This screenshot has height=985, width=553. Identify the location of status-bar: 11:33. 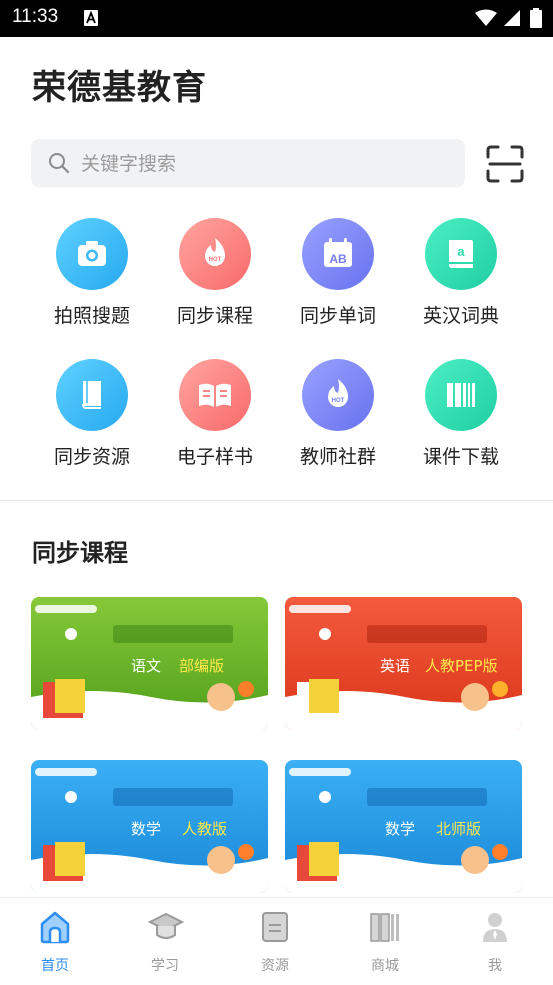
(276, 18).